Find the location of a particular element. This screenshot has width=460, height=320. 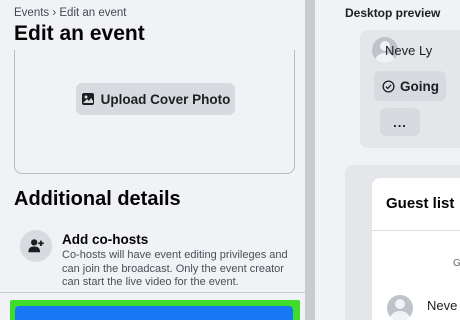

check-circle-icon is located at coordinates (388, 86).